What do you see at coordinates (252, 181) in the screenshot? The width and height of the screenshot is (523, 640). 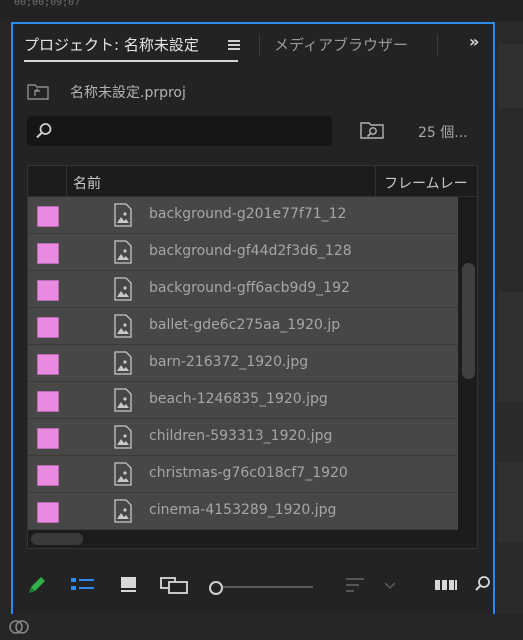 I see `list-header: 名前 フレームレー` at bounding box center [252, 181].